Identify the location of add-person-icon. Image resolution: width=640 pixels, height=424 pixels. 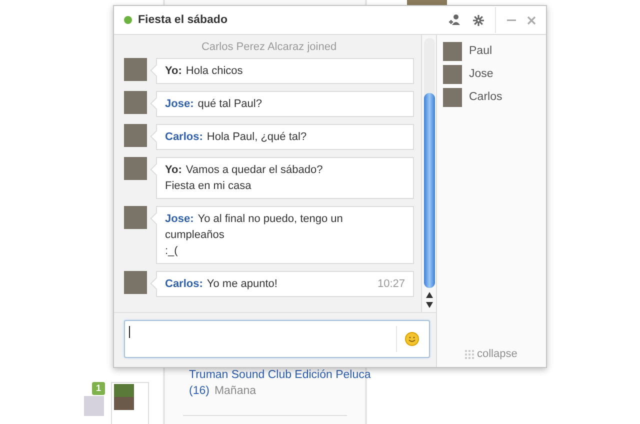
(455, 20).